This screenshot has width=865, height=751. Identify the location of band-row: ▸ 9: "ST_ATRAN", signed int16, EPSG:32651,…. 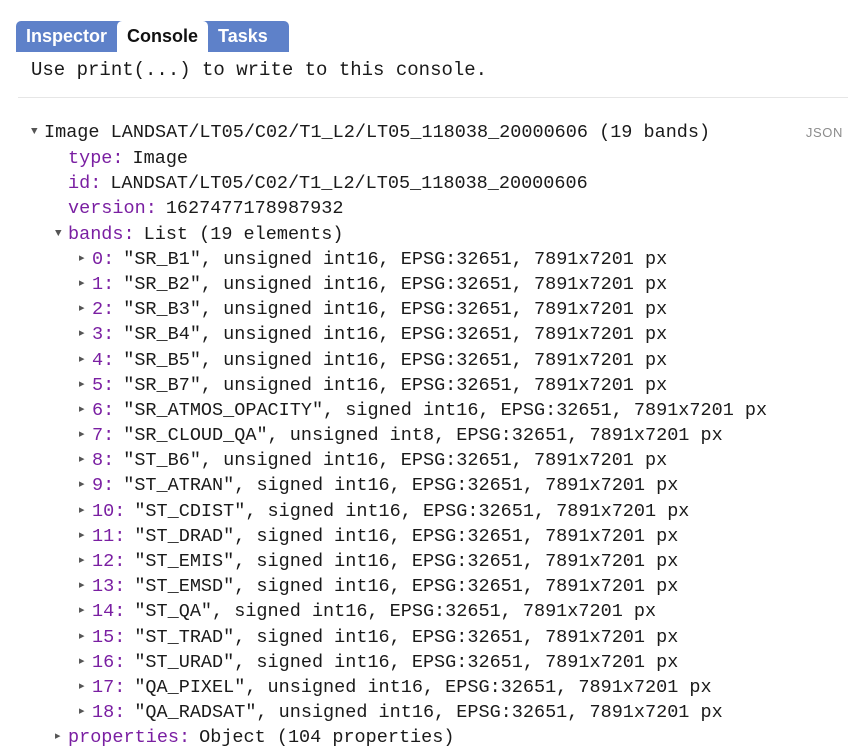
(432, 485).